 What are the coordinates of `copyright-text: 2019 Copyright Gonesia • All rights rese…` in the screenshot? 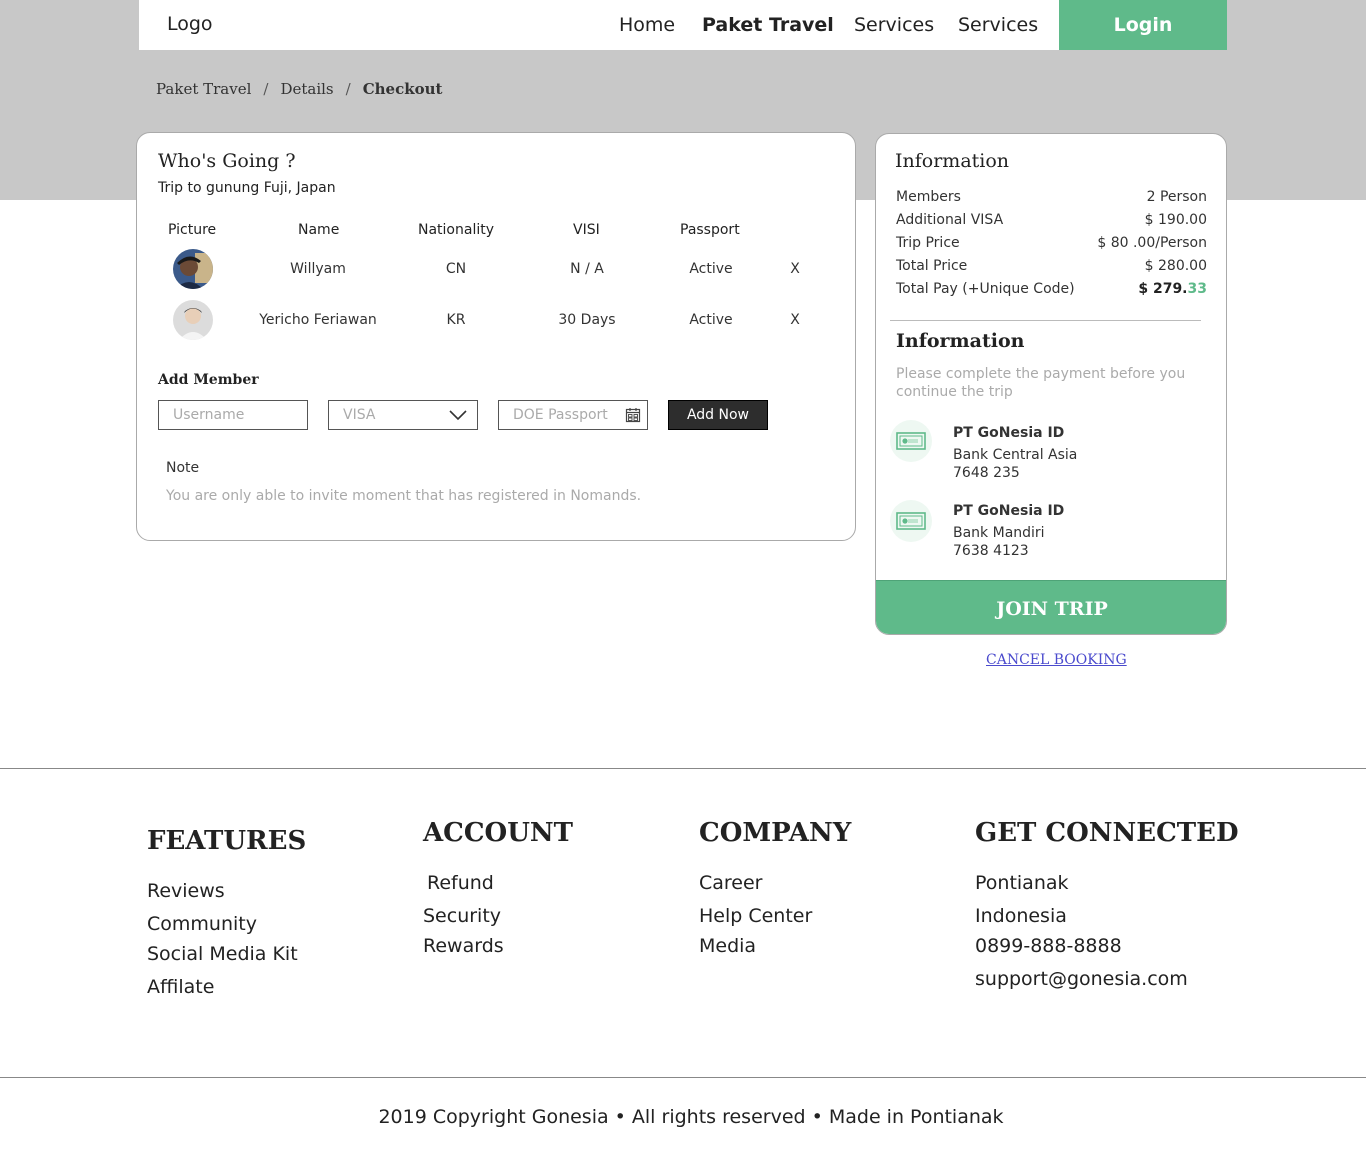 It's located at (691, 1117).